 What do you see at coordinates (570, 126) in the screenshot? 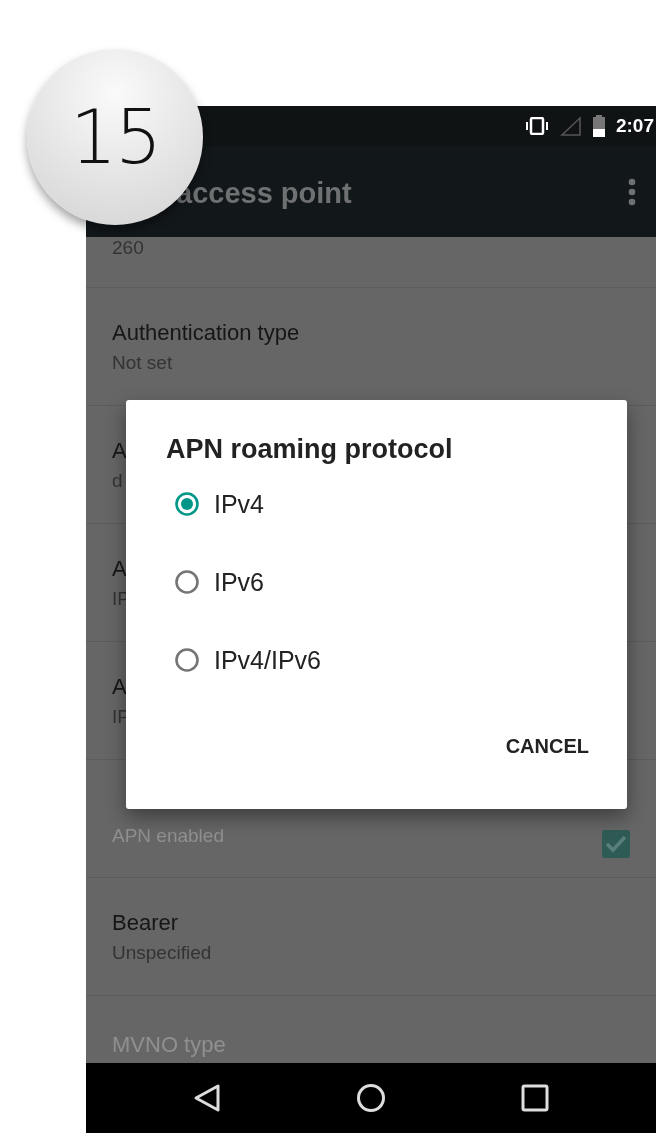
I see `signal-icon` at bounding box center [570, 126].